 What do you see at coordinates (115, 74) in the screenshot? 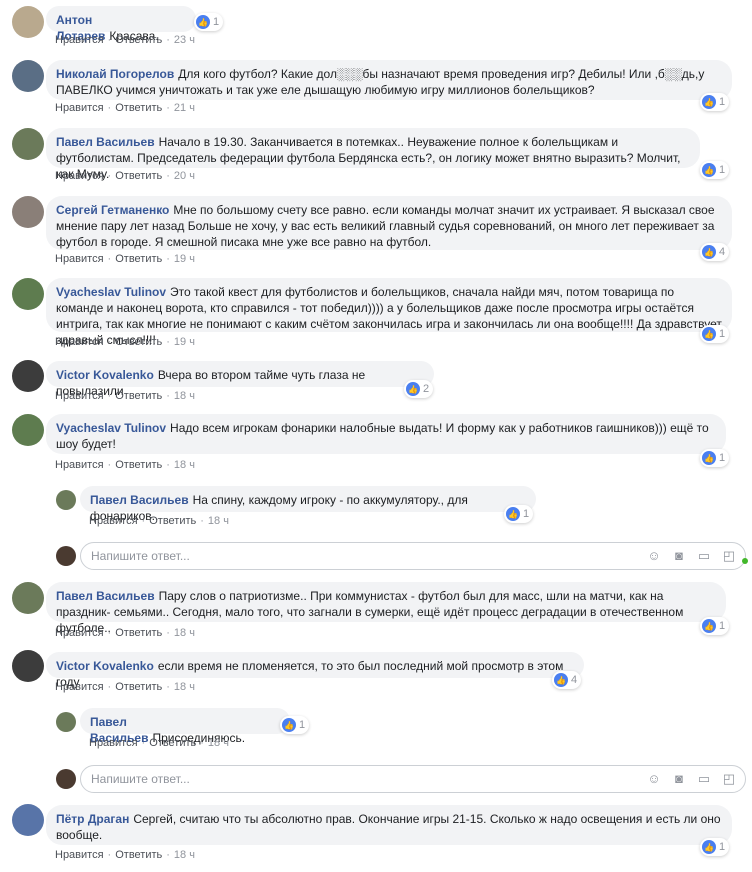
I see `comment-author: Николай Погорелов` at bounding box center [115, 74].